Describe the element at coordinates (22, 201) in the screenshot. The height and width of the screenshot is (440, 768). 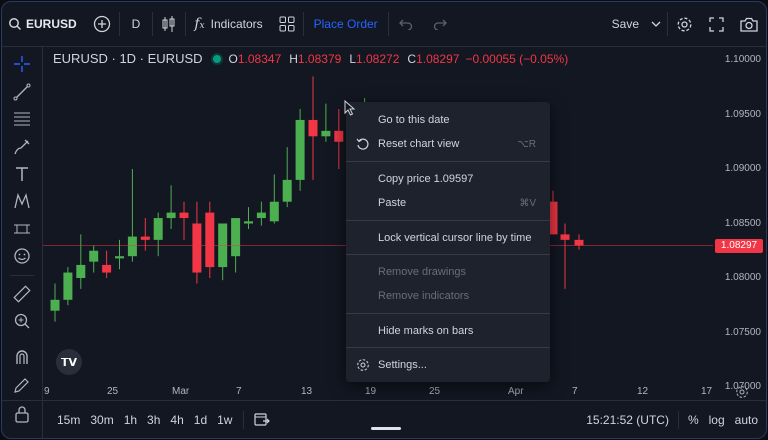
I see `pattern-tool` at that location.